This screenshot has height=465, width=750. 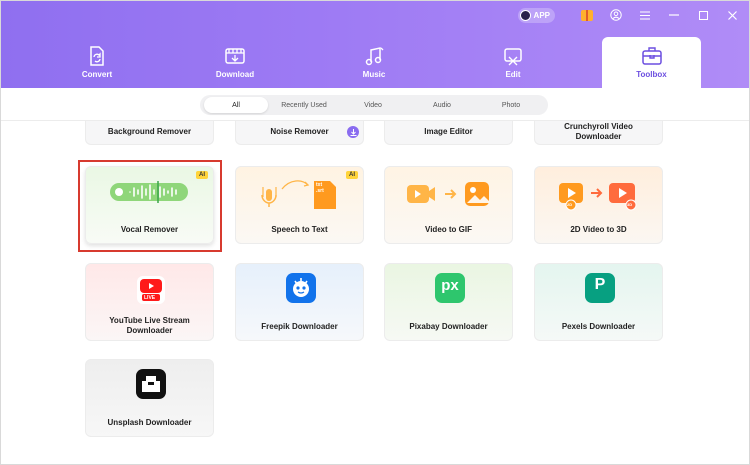 I want to click on tool-card-image-editor: Image Editor, so click(x=448, y=133).